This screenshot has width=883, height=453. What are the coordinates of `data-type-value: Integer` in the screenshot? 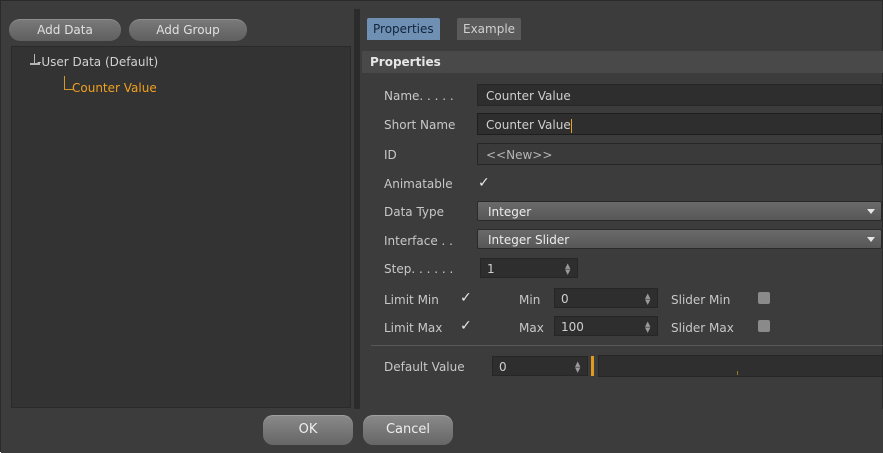 It's located at (510, 212).